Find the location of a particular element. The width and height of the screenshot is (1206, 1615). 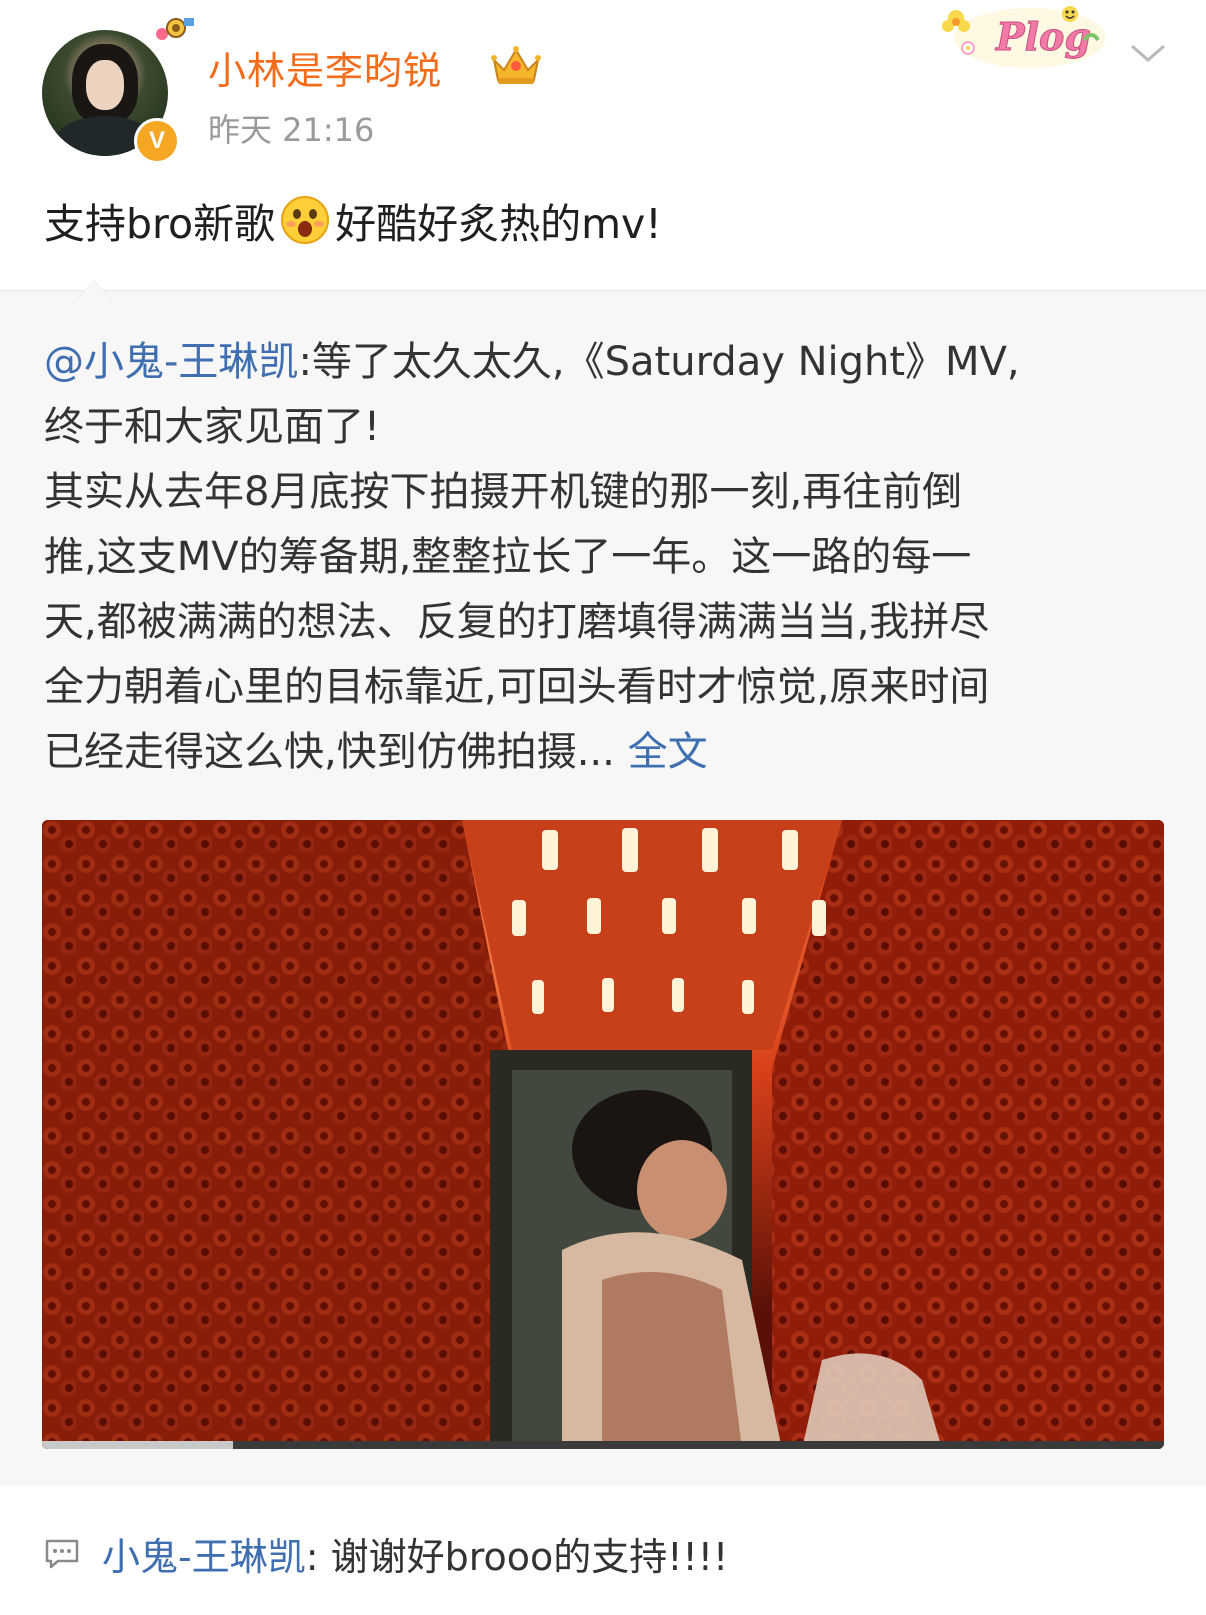

repost-line-1: @小鬼-王琳凯:等了太久太久,《Saturday Night》MV, is located at coordinates (604, 362).